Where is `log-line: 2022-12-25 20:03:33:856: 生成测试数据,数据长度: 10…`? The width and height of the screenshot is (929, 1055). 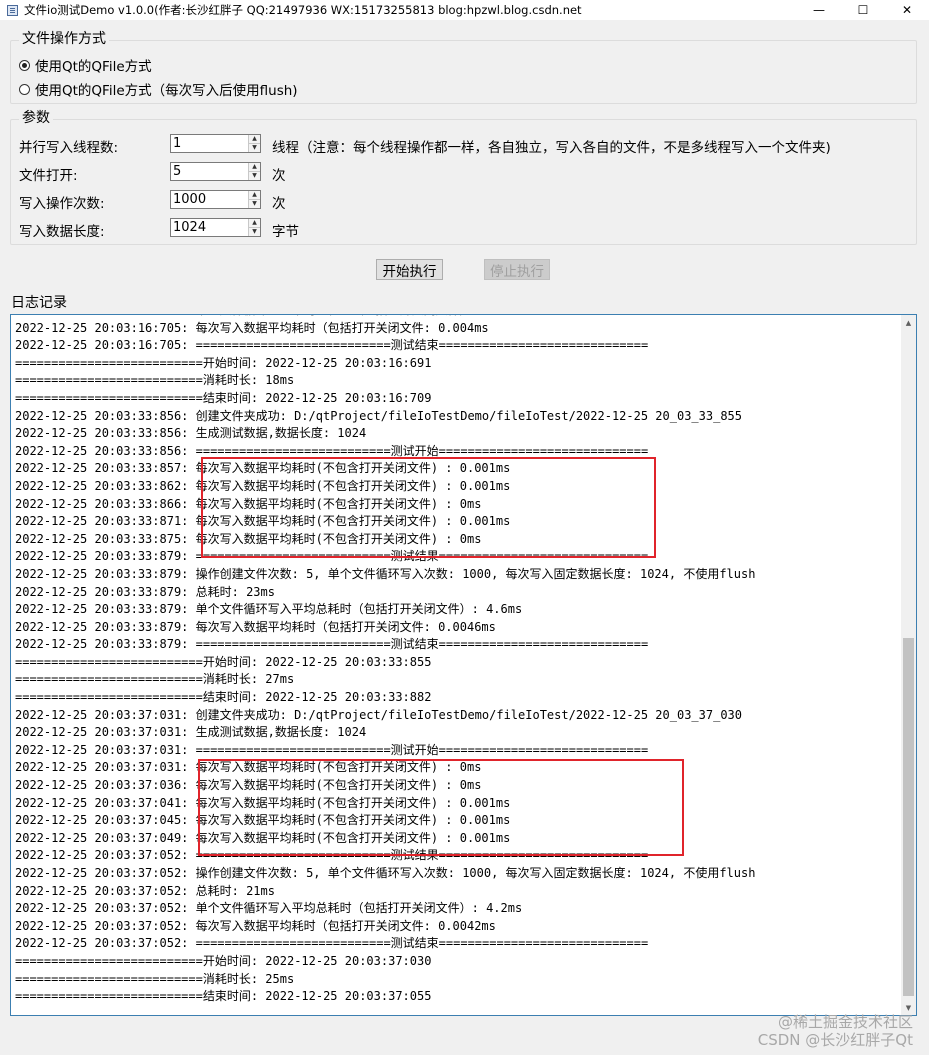
log-line: 2022-12-25 20:03:33:856: 生成测试数据,数据长度: 10… is located at coordinates (191, 433).